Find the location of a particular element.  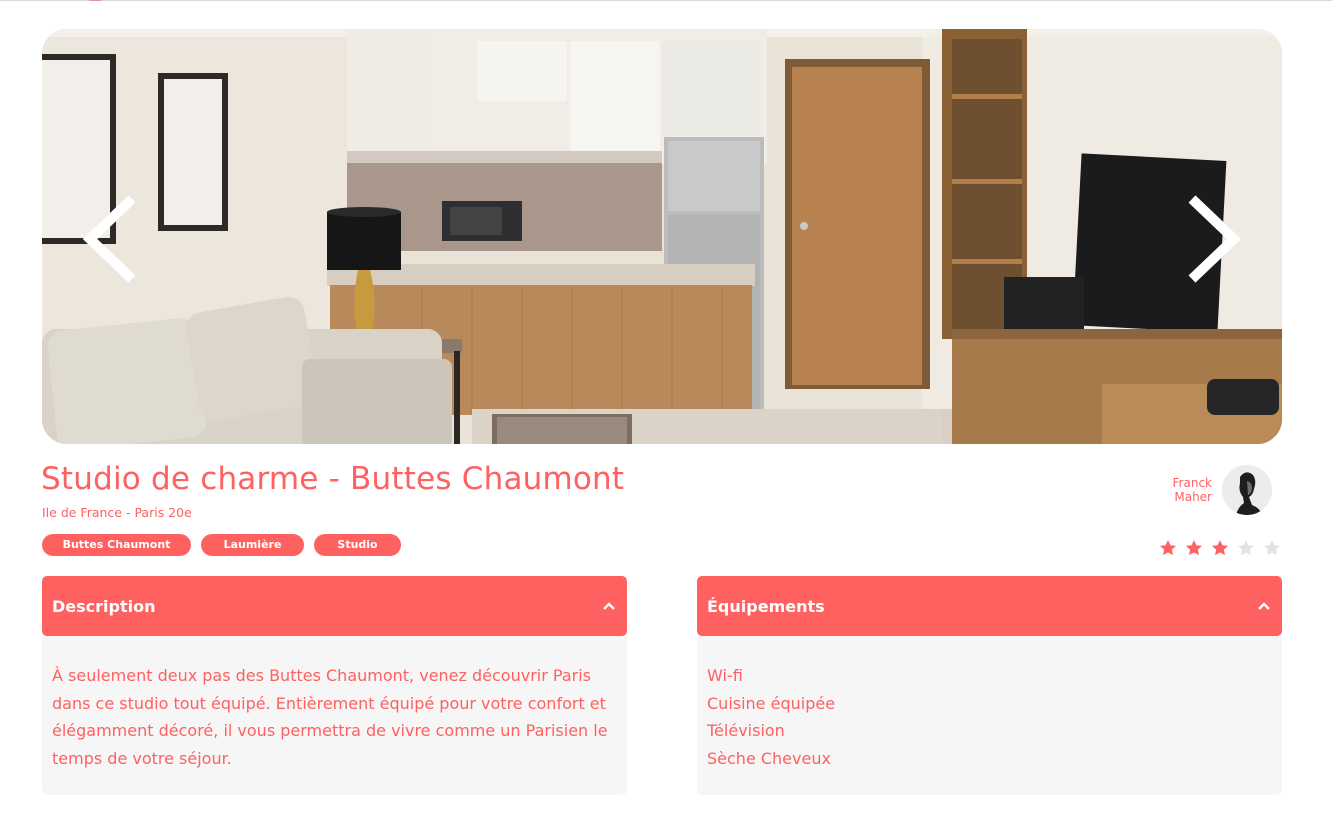

host-name: Franck Maher is located at coordinates (1192, 490).